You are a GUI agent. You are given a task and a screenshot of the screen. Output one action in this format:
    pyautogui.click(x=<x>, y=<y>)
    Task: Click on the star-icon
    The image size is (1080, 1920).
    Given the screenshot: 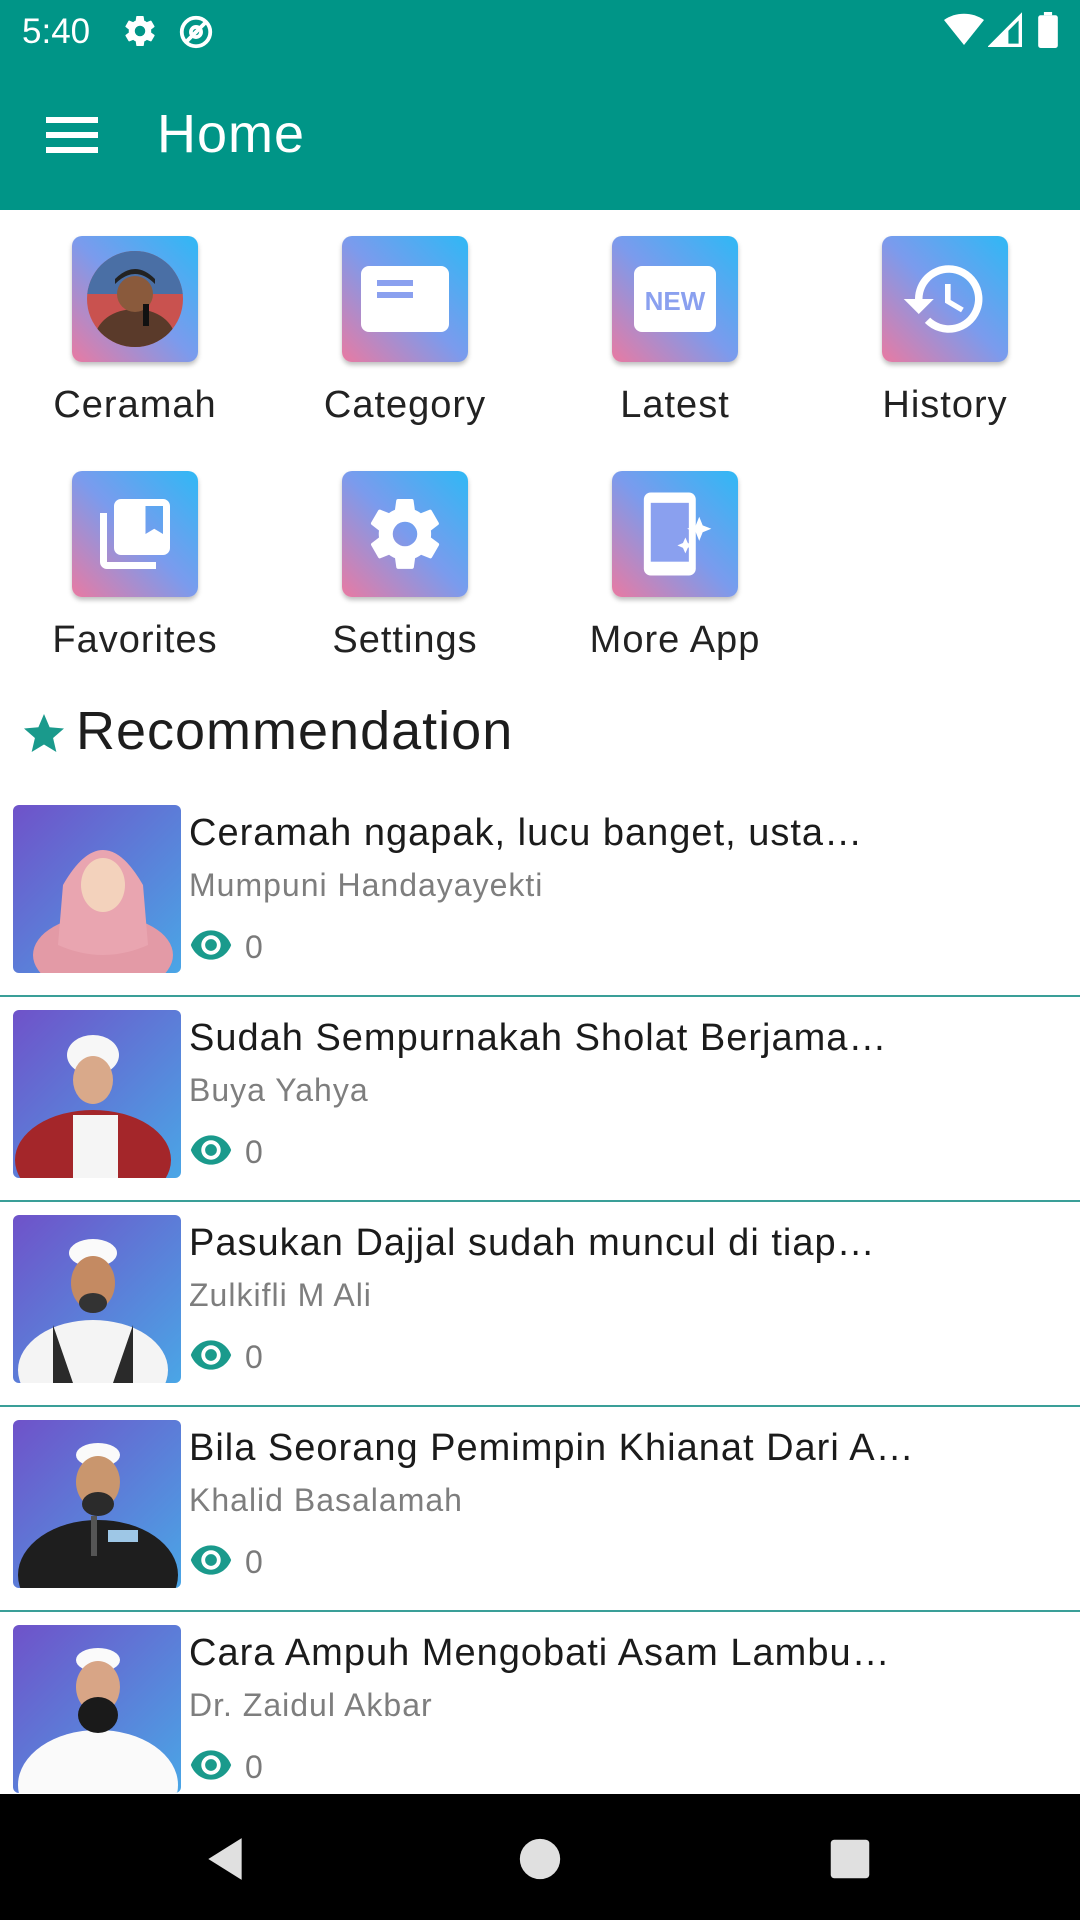 What is the action you would take?
    pyautogui.click(x=44, y=736)
    